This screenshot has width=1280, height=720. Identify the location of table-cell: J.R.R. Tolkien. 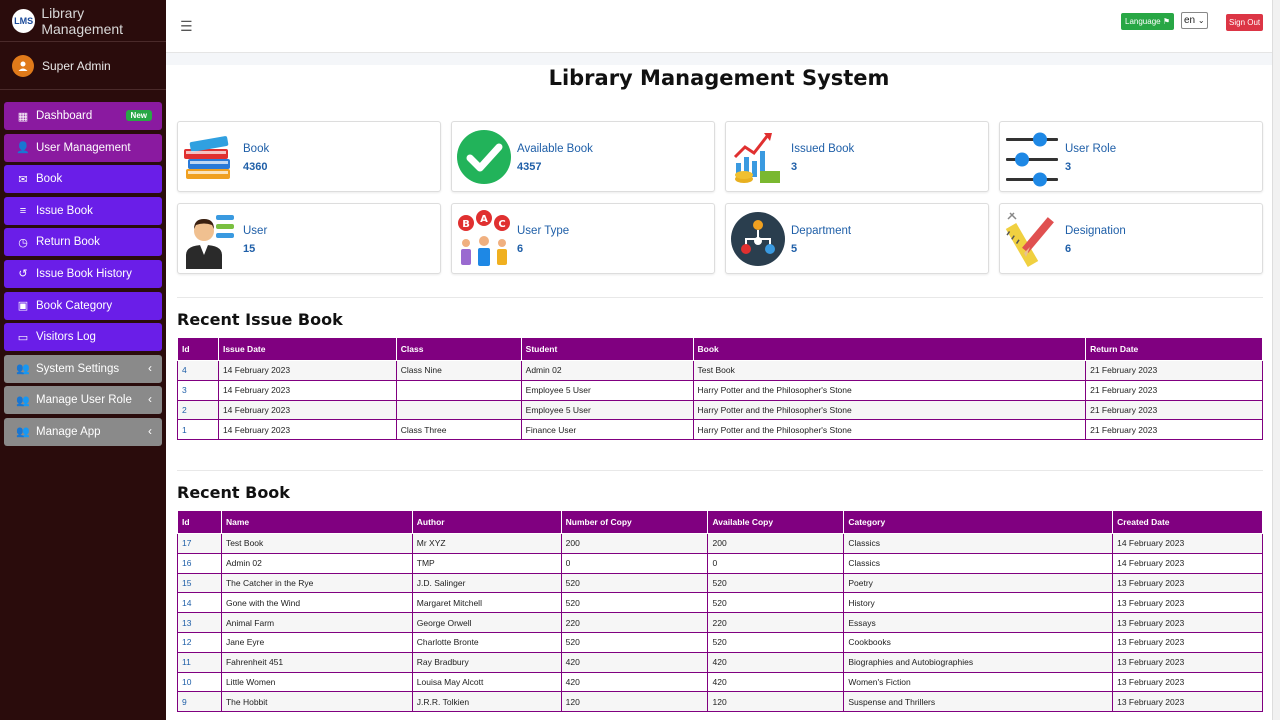
(486, 702).